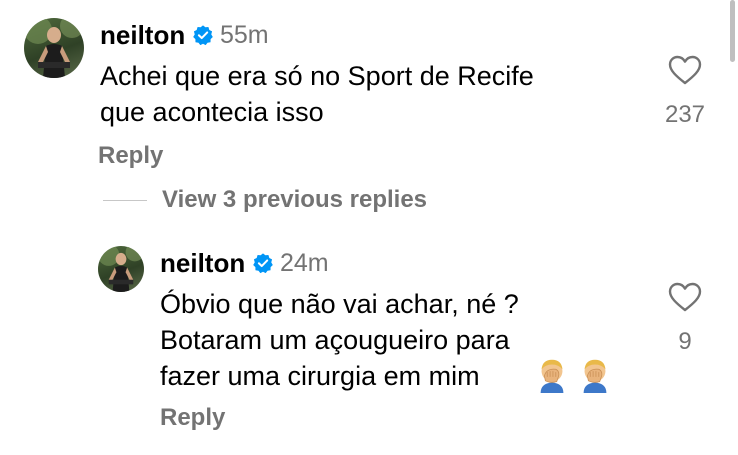 This screenshot has width=738, height=455. I want to click on like-count: 237, so click(685, 114).